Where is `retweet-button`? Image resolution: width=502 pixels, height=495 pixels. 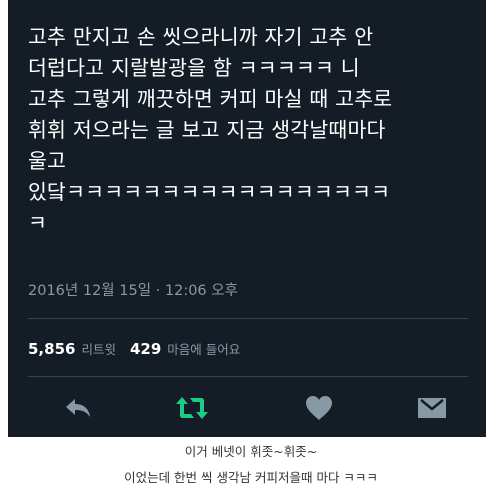 retweet-button is located at coordinates (192, 408).